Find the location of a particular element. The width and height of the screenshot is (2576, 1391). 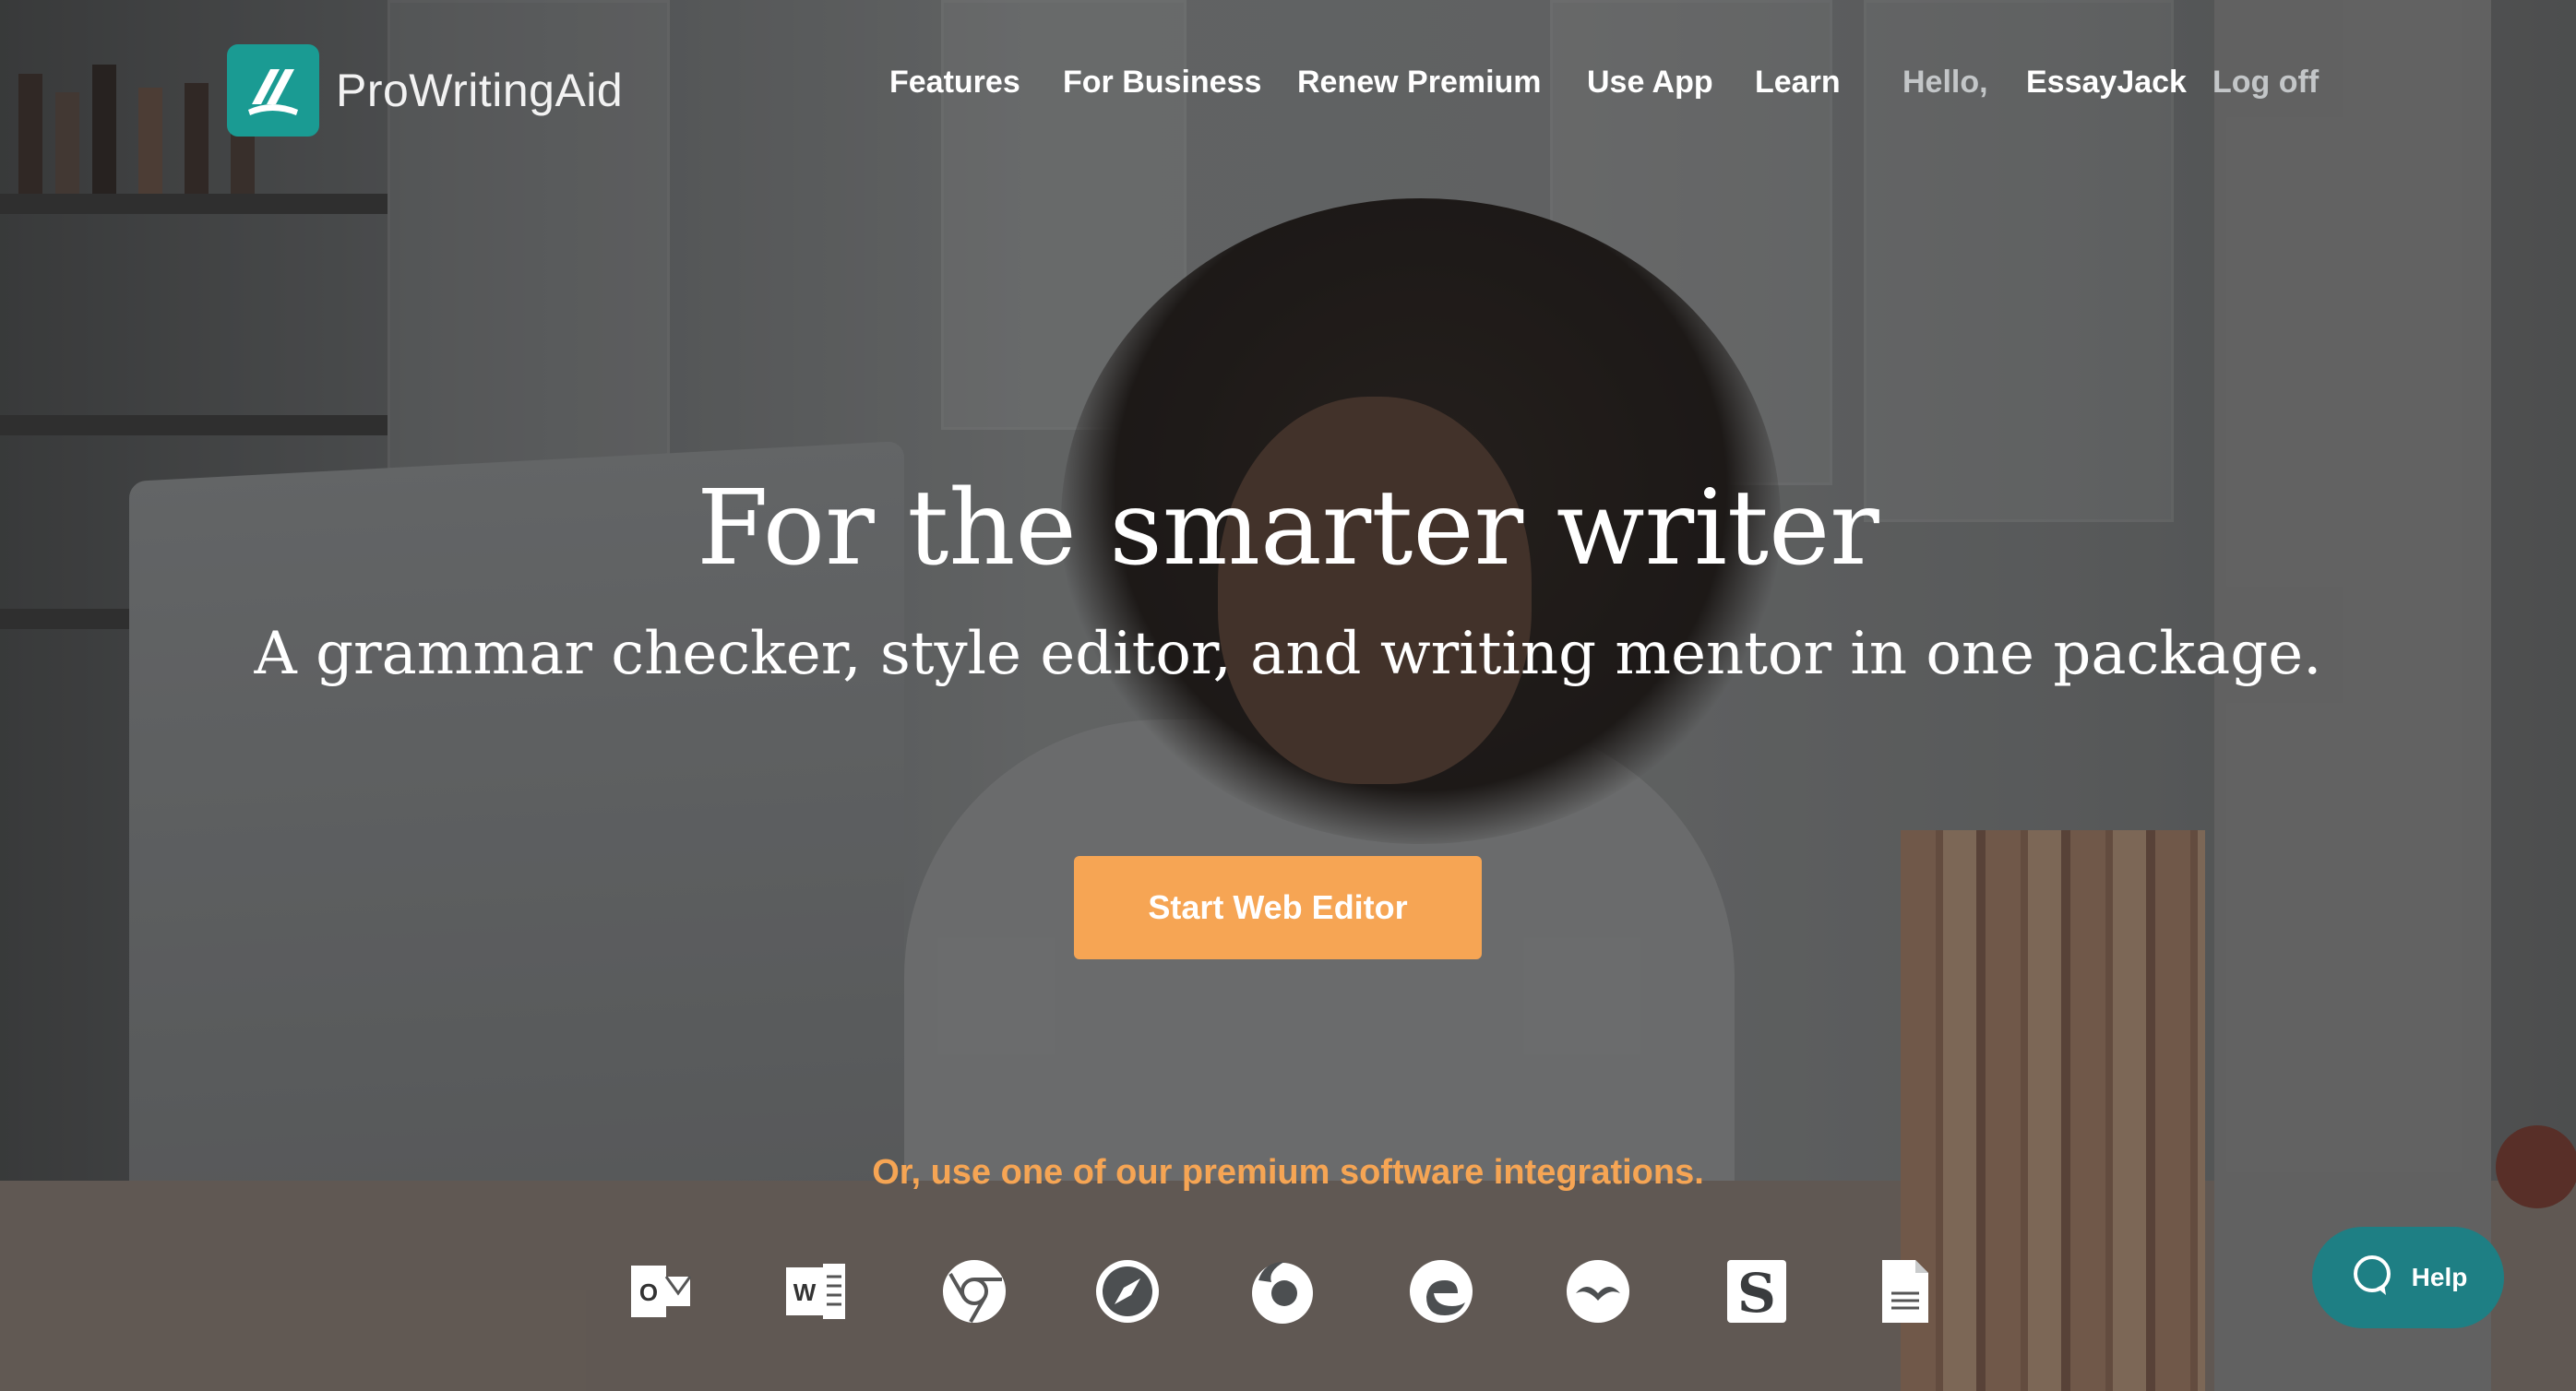

nav-features: Features is located at coordinates (954, 83).